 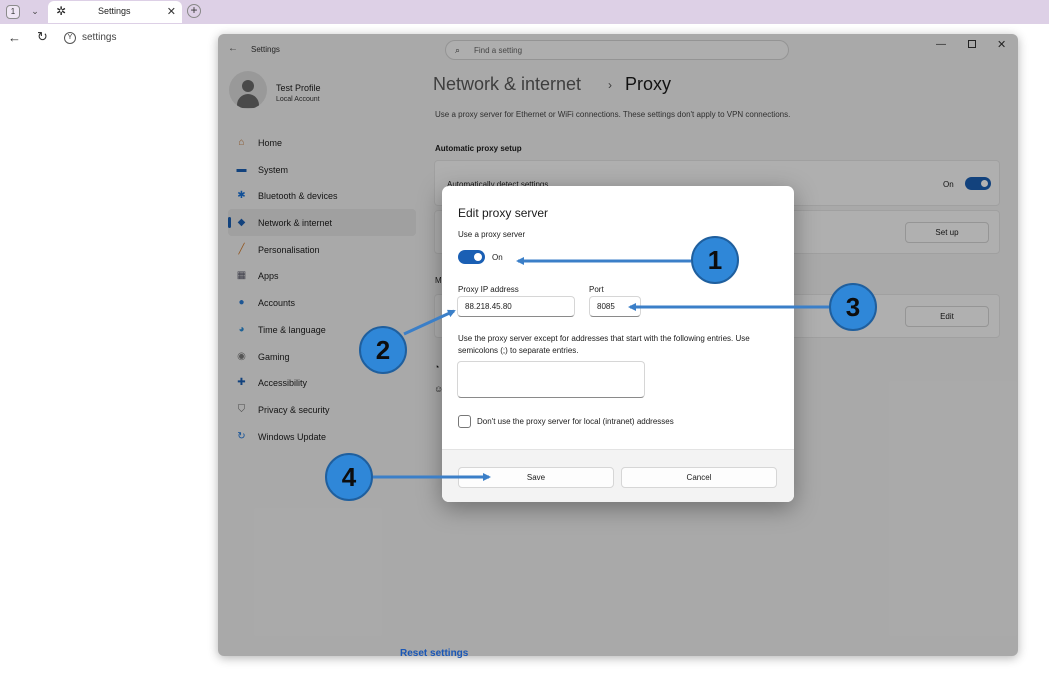 What do you see at coordinates (35, 11) in the screenshot?
I see `chevron-down-icon: ⌄` at bounding box center [35, 11].